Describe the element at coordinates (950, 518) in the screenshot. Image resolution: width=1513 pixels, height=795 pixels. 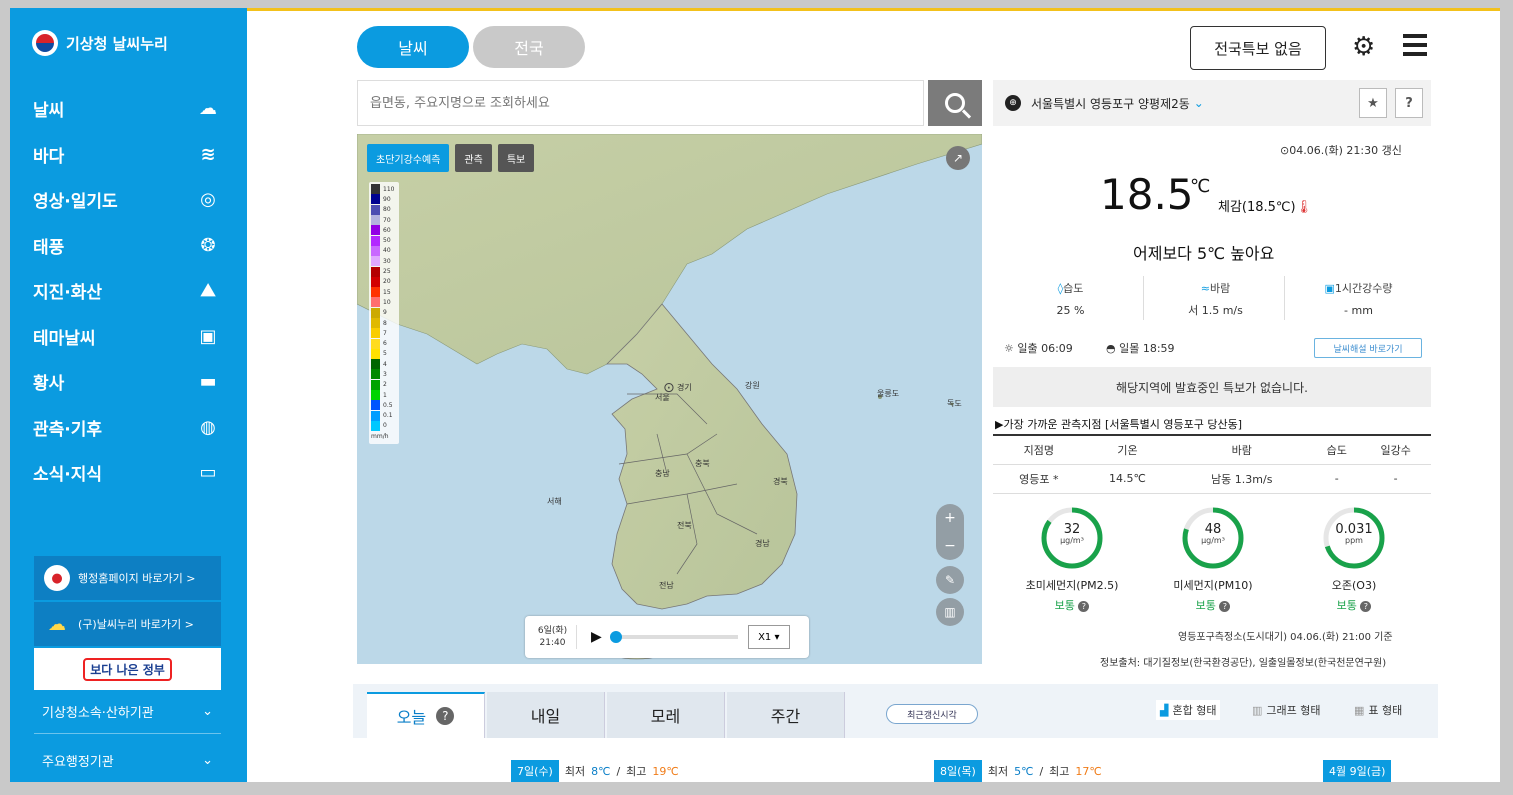
I see `zoom-in-button: +` at that location.